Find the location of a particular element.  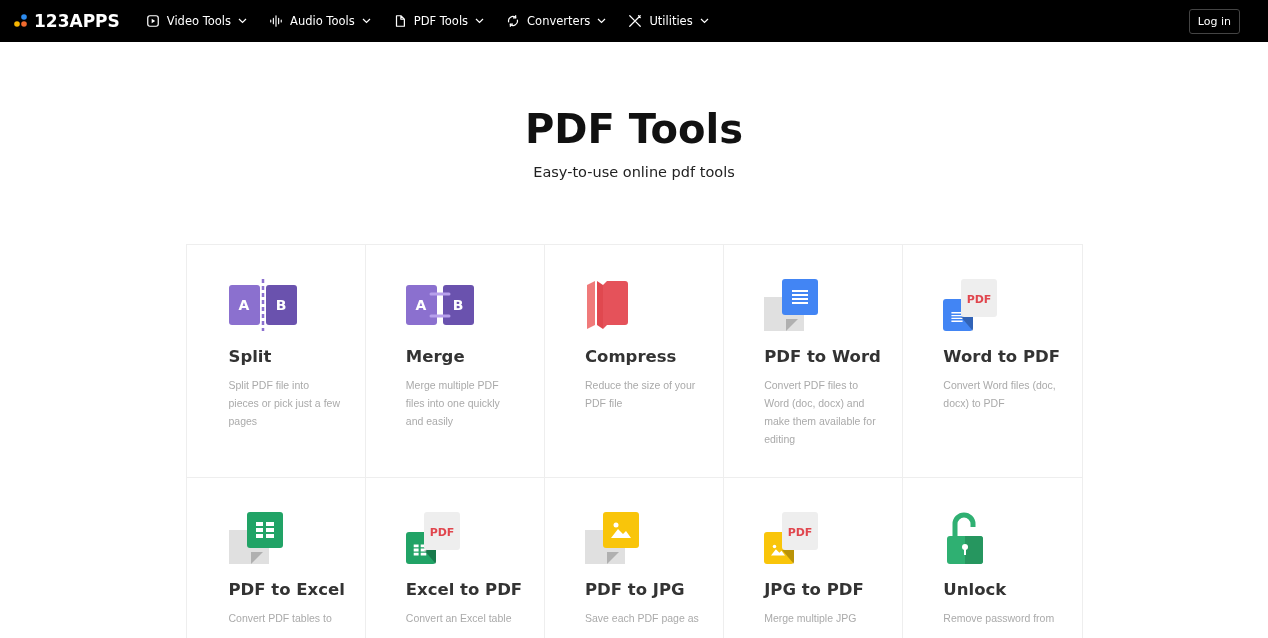

tool-card: A B Split Split PDF file into pieces or pick just a few pages is located at coordinates (276, 361).